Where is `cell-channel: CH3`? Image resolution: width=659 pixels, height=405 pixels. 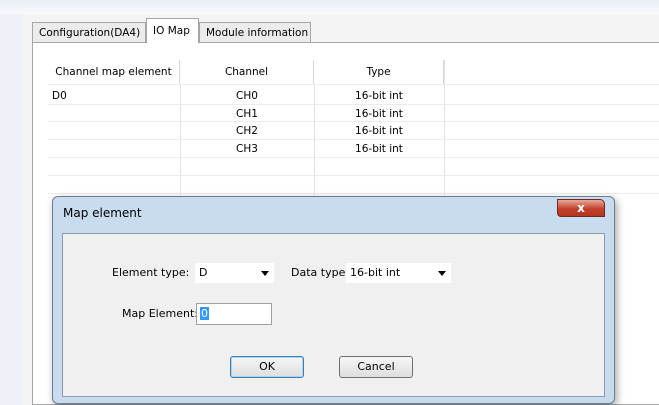
cell-channel: CH3 is located at coordinates (247, 149).